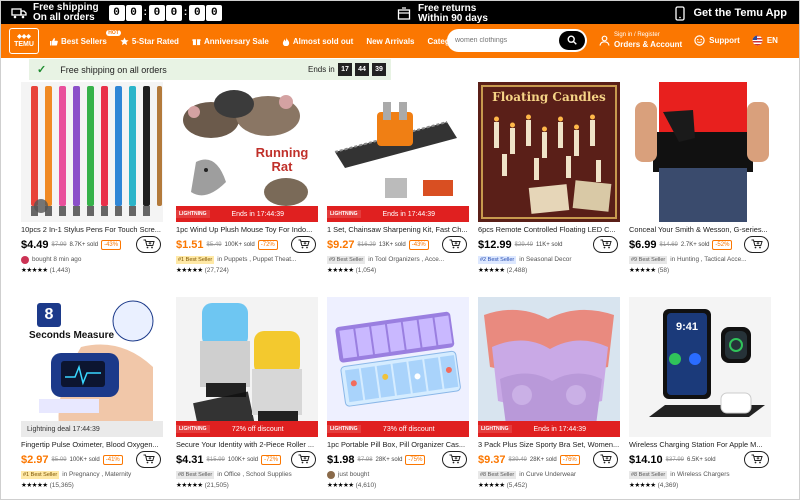 The width and height of the screenshot is (800, 500). What do you see at coordinates (648, 259) in the screenshot?
I see `best-seller-badge: #9 Best Seller` at bounding box center [648, 259].